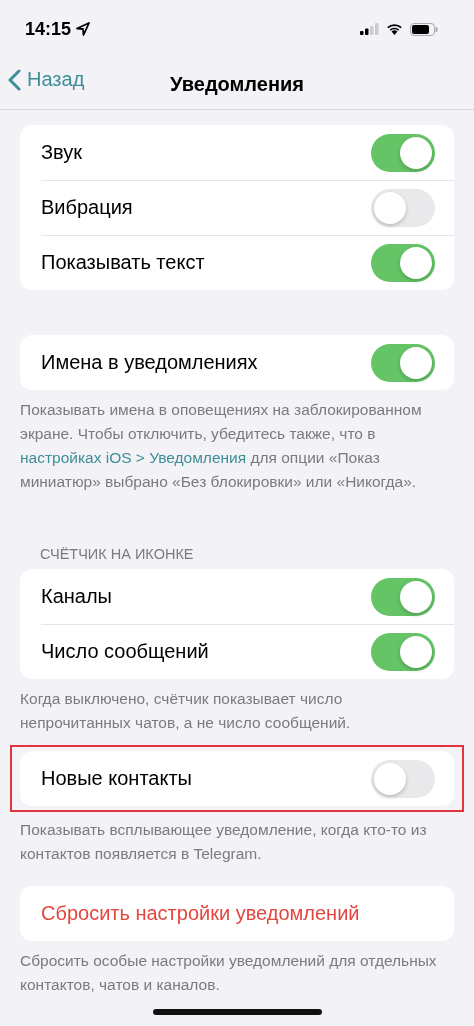  What do you see at coordinates (237, 84) in the screenshot?
I see `screen-title: Уведомления` at bounding box center [237, 84].